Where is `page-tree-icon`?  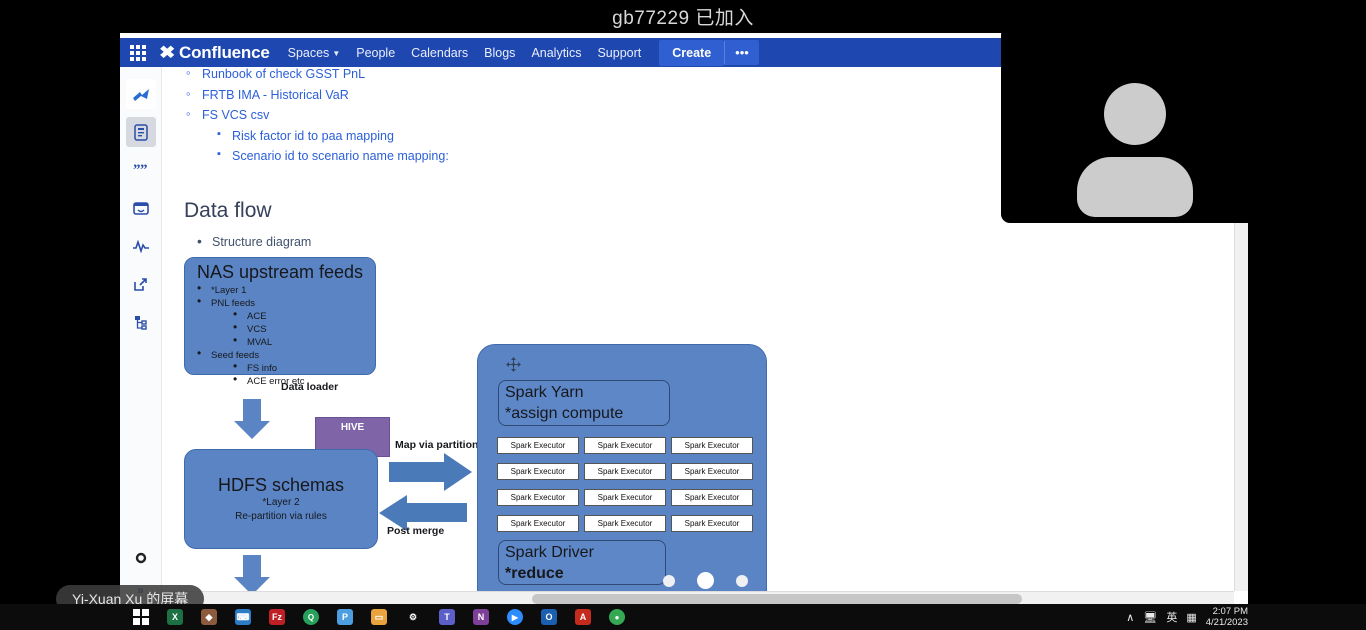
page-tree-icon is located at coordinates (141, 322).